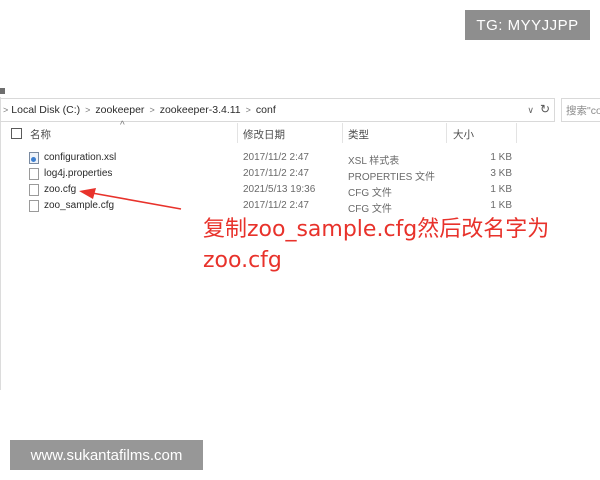  I want to click on column-header-row: ^ 名称 修改日期 类型 大小, so click(300, 131).